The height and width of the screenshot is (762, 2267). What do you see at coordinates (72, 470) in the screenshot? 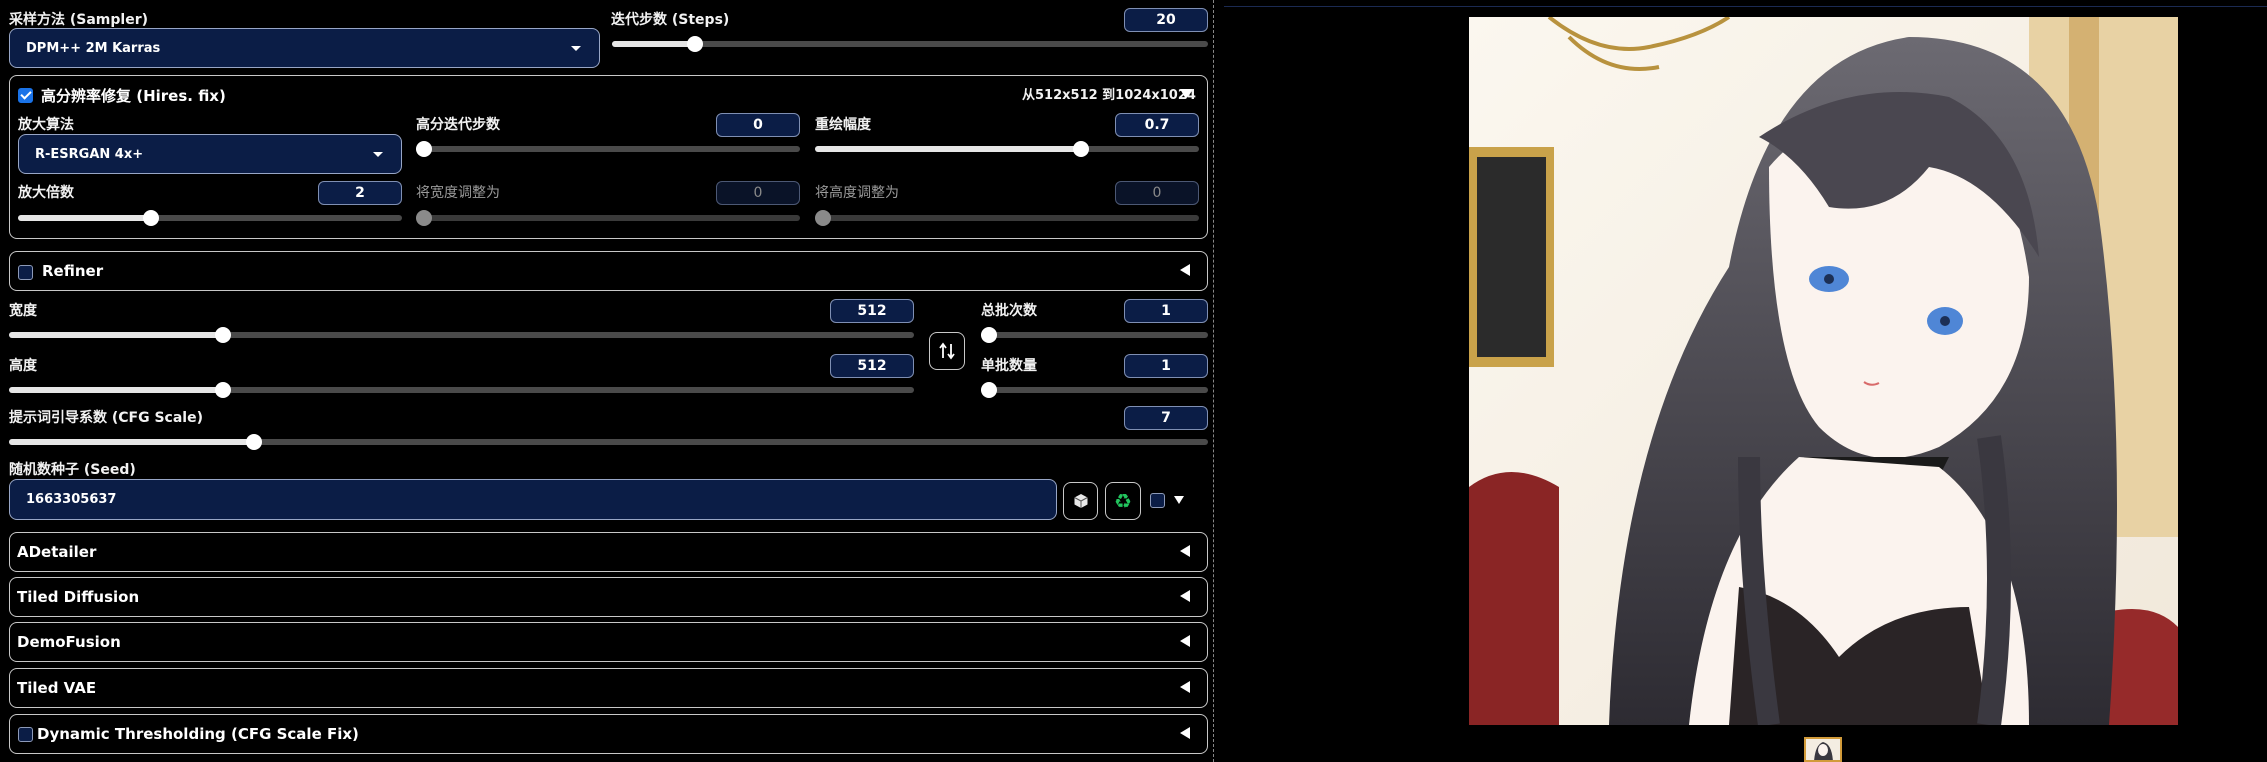
I see `seed-label: 随机数种子 (Seed)` at bounding box center [72, 470].